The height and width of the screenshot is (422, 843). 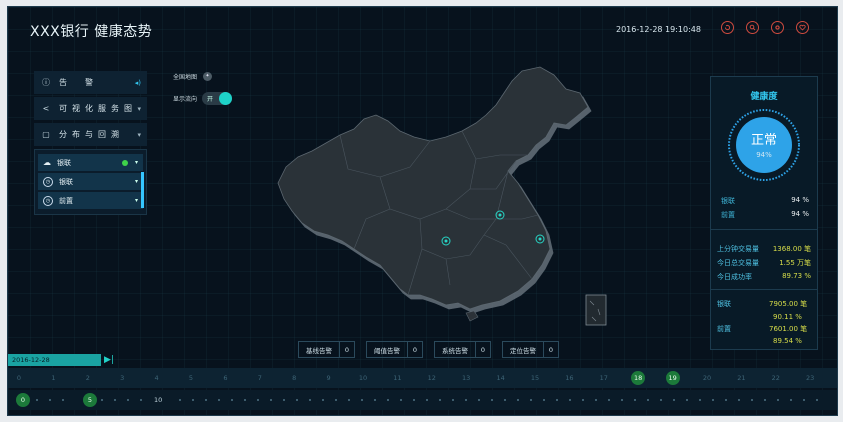 I want to click on switch-label: 开, so click(x=210, y=99).